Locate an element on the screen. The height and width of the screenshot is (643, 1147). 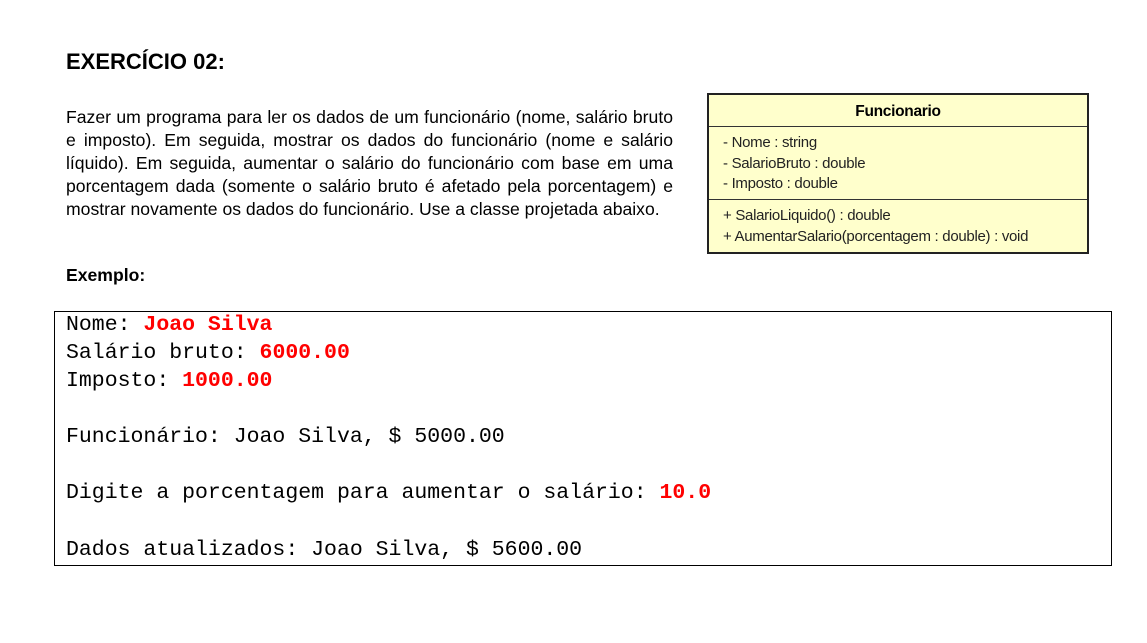
console-output: Dados atualizados: Joao Silva, $ 5600.00 is located at coordinates (324, 550).